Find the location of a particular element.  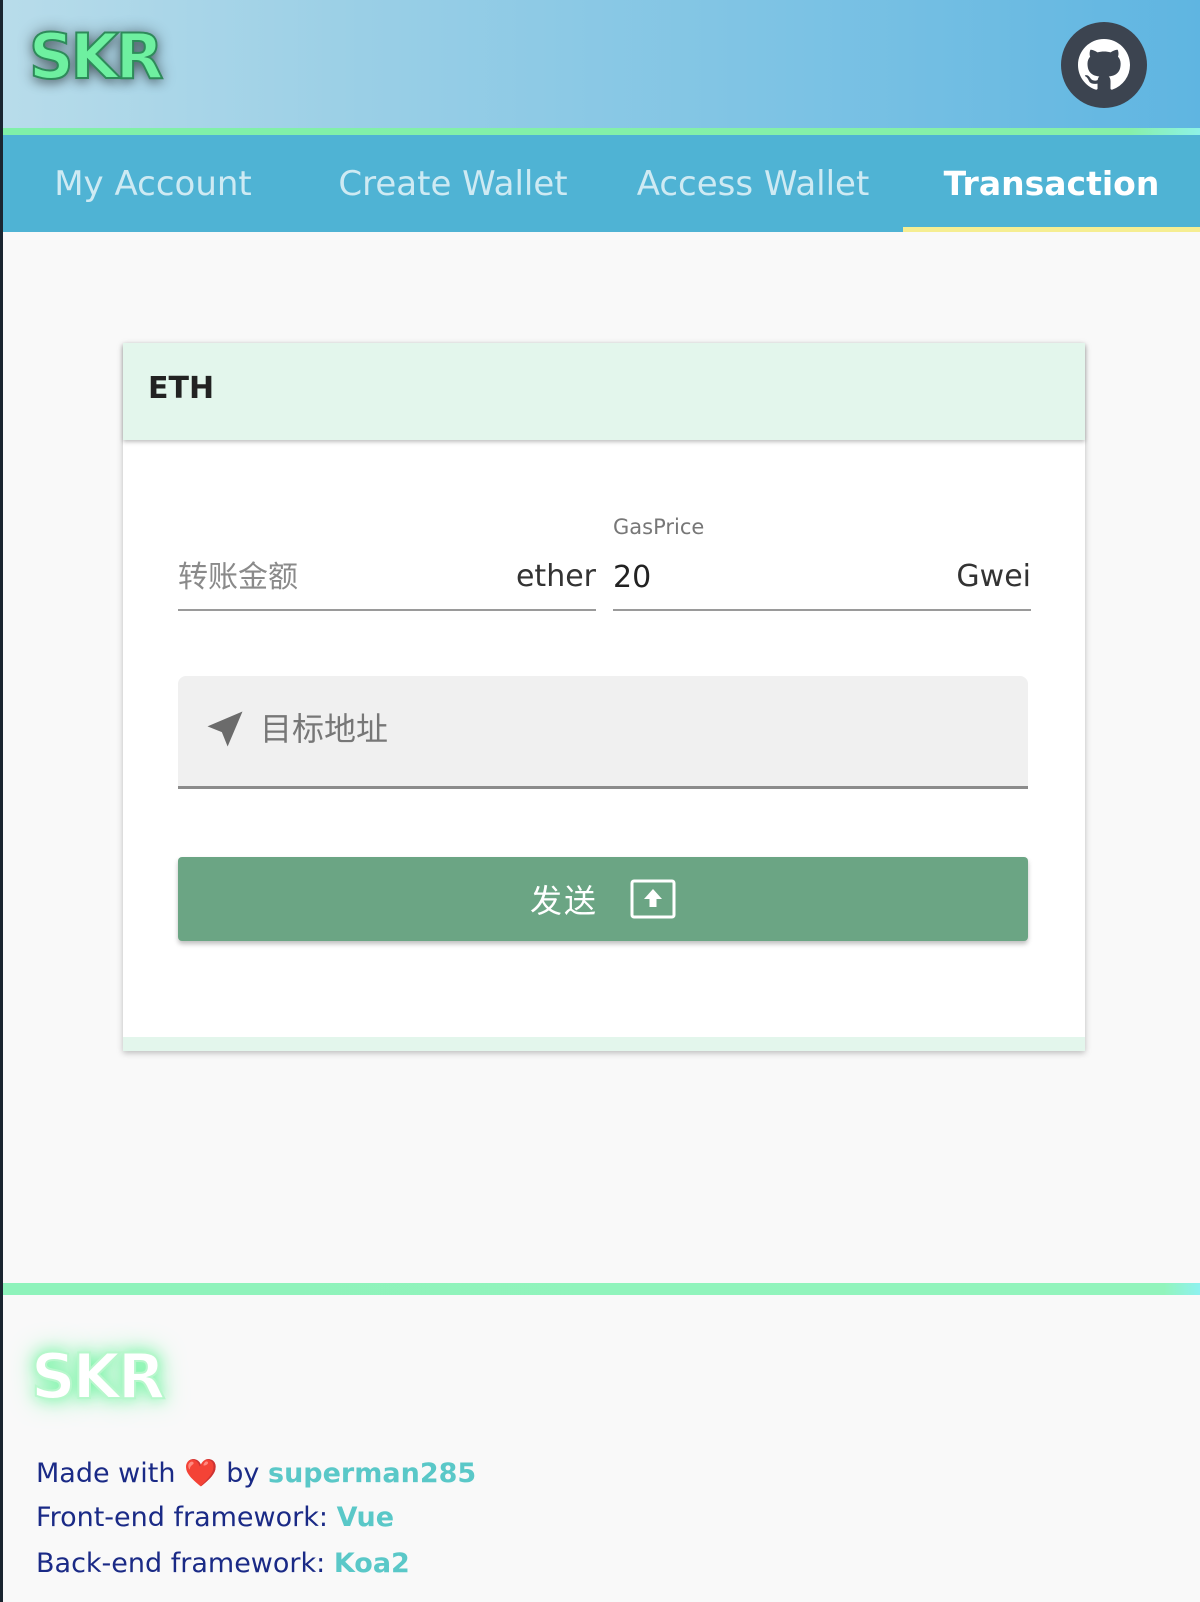

target-address-field is located at coordinates (603, 732).